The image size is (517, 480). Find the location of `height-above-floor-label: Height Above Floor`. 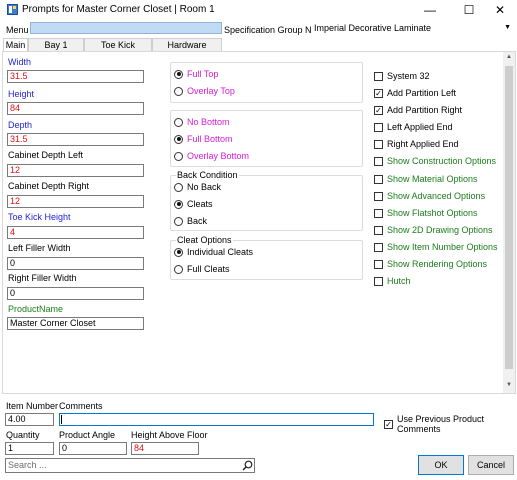

height-above-floor-label: Height Above Floor is located at coordinates (169, 435).